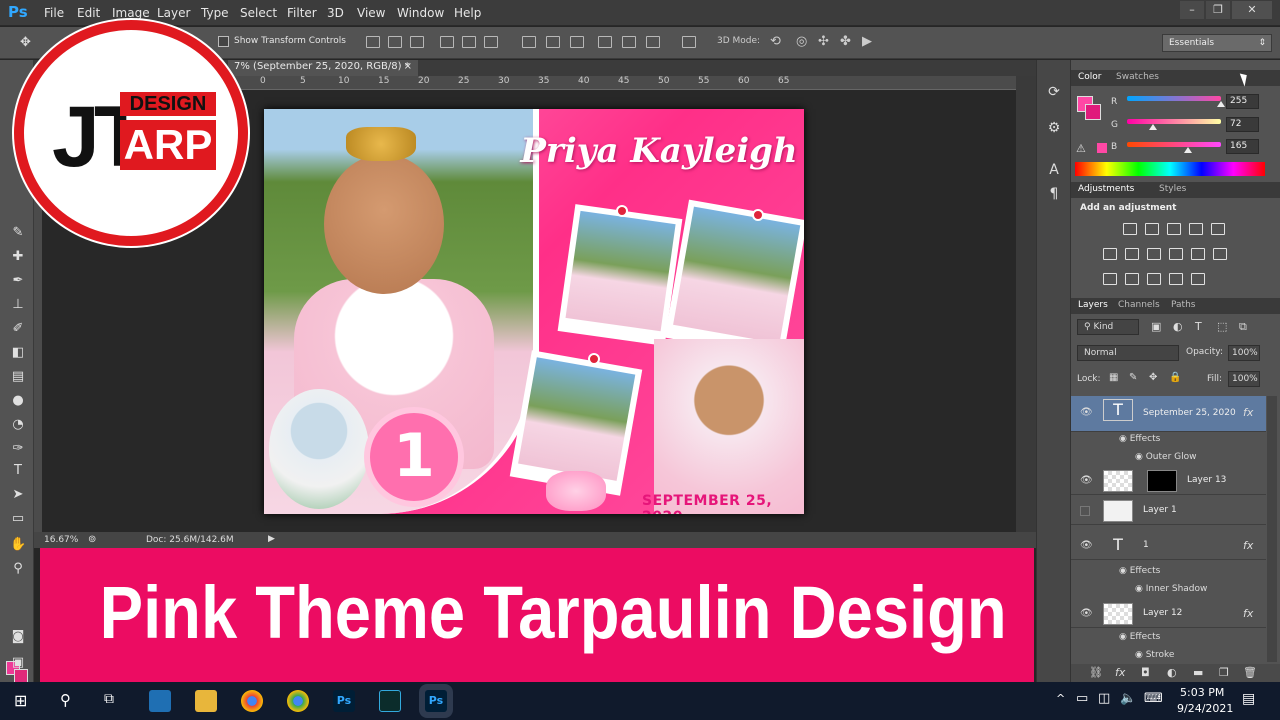 The width and height of the screenshot is (1280, 720). I want to click on layer-name: Layer 12, so click(1162, 613).